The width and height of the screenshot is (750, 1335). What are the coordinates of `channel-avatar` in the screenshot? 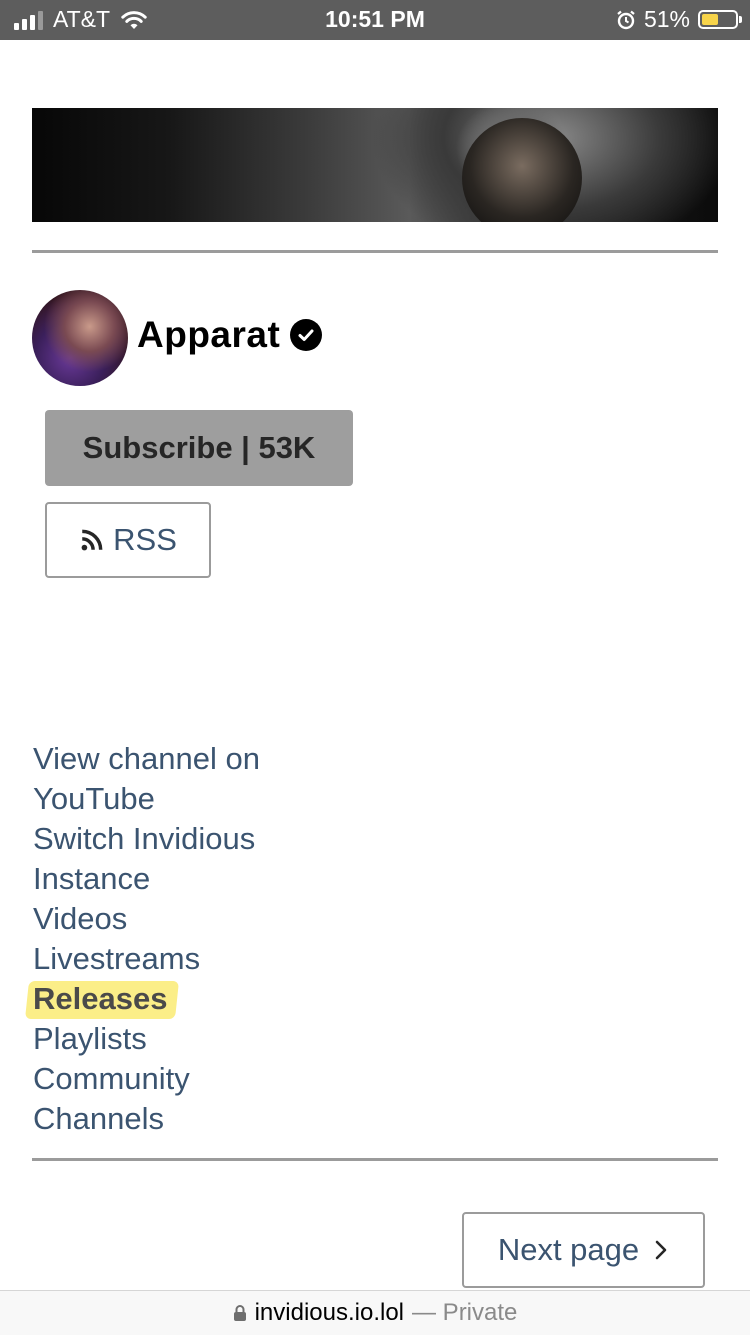 It's located at (80, 338).